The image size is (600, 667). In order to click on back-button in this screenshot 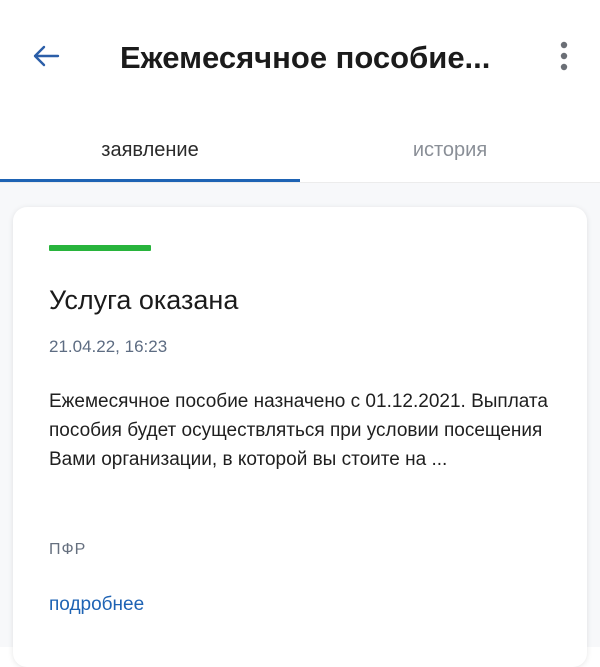, I will do `click(46, 56)`.